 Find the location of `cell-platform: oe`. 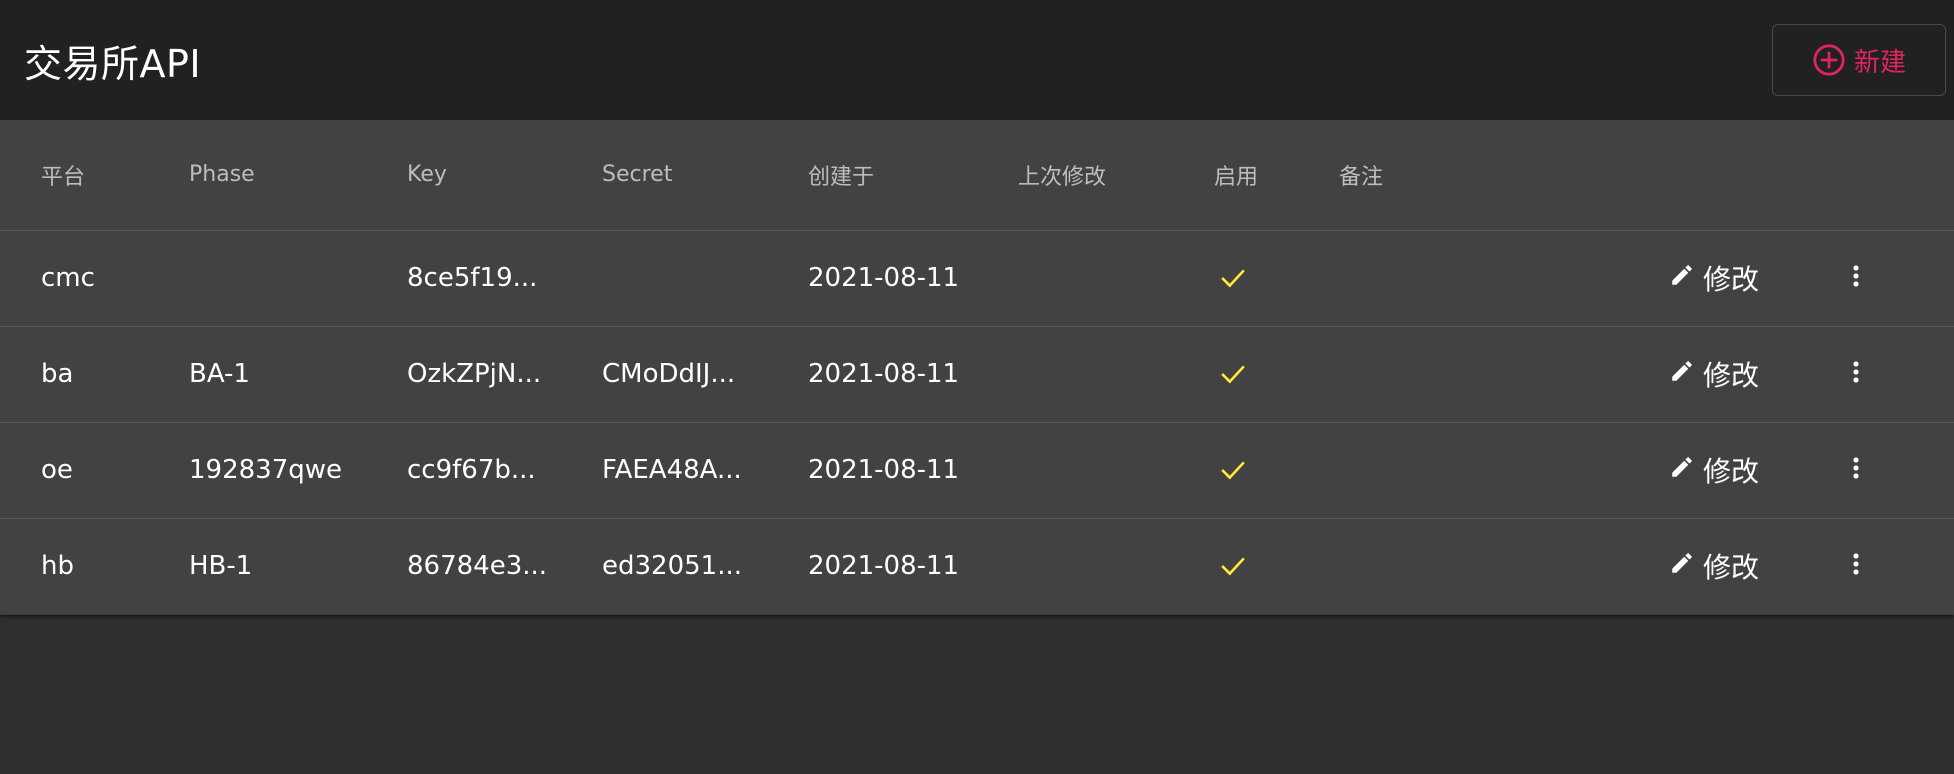

cell-platform: oe is located at coordinates (57, 470).